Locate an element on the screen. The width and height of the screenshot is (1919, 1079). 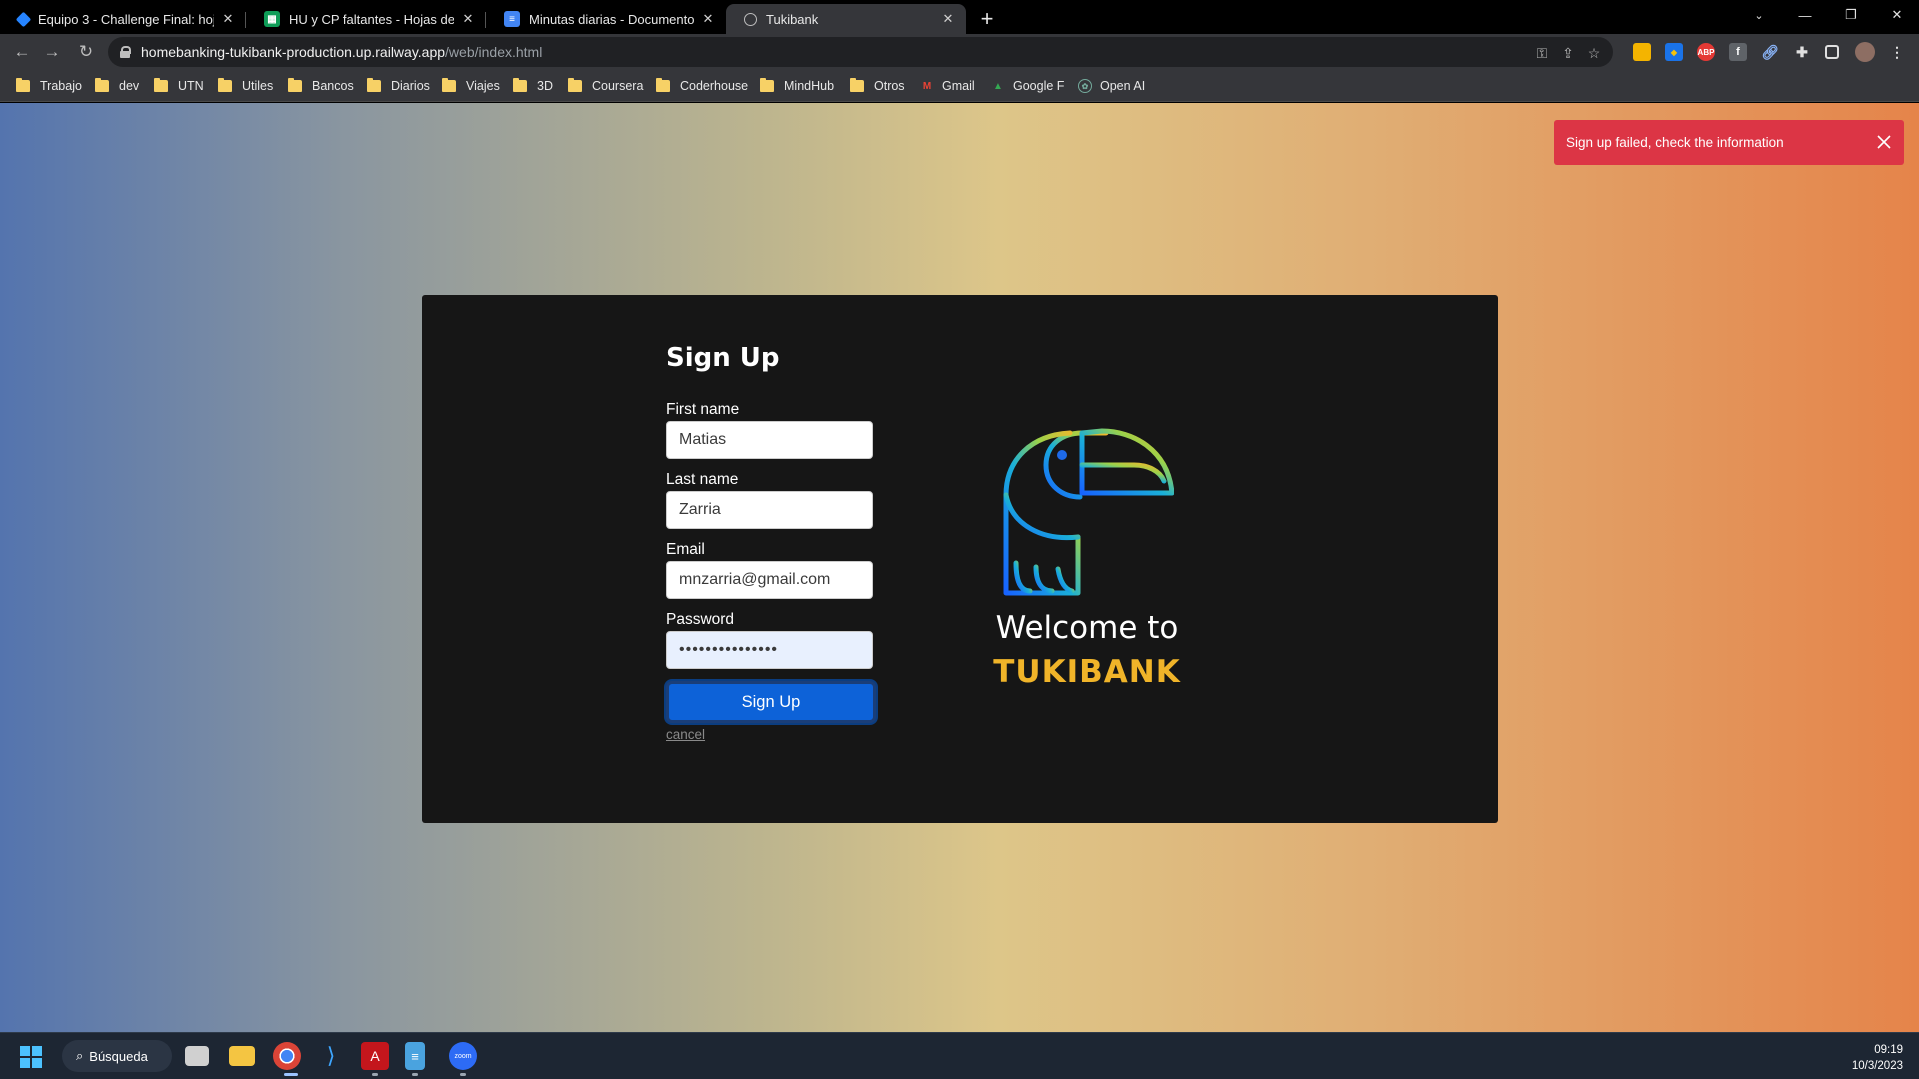
close-icon is located at coordinates (1884, 142).